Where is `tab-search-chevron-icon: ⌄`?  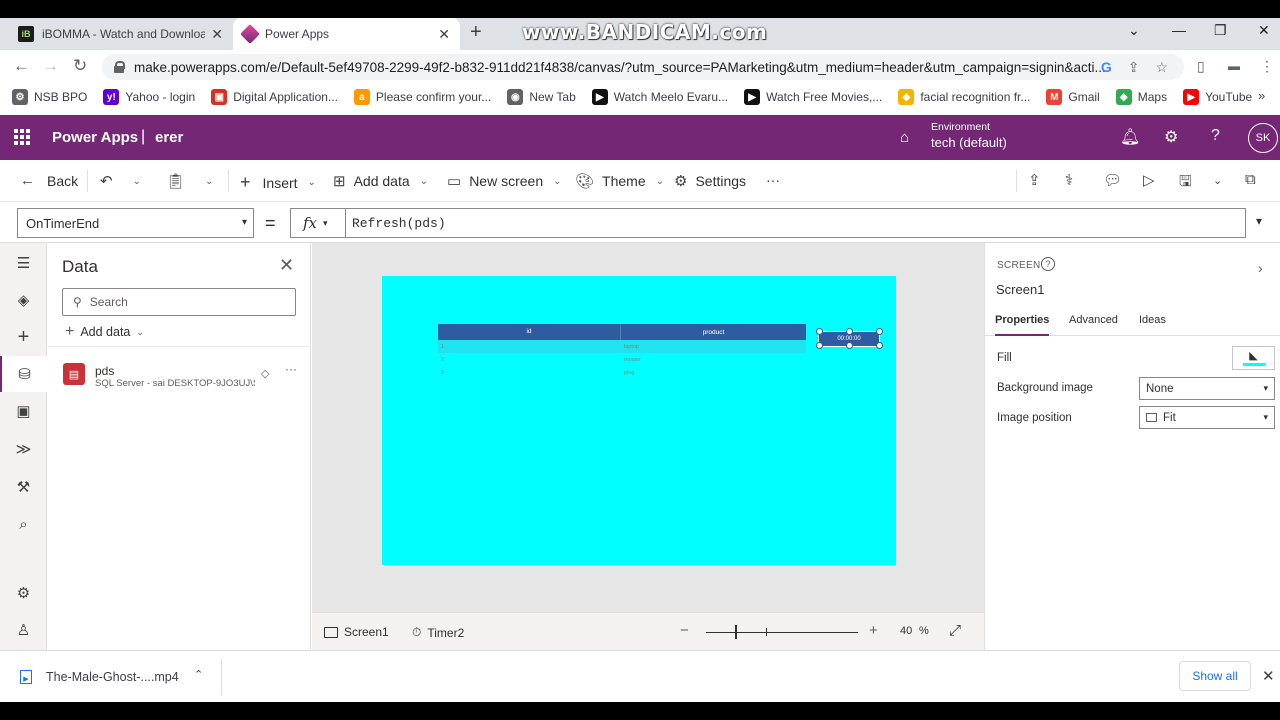 tab-search-chevron-icon: ⌄ is located at coordinates (1134, 30).